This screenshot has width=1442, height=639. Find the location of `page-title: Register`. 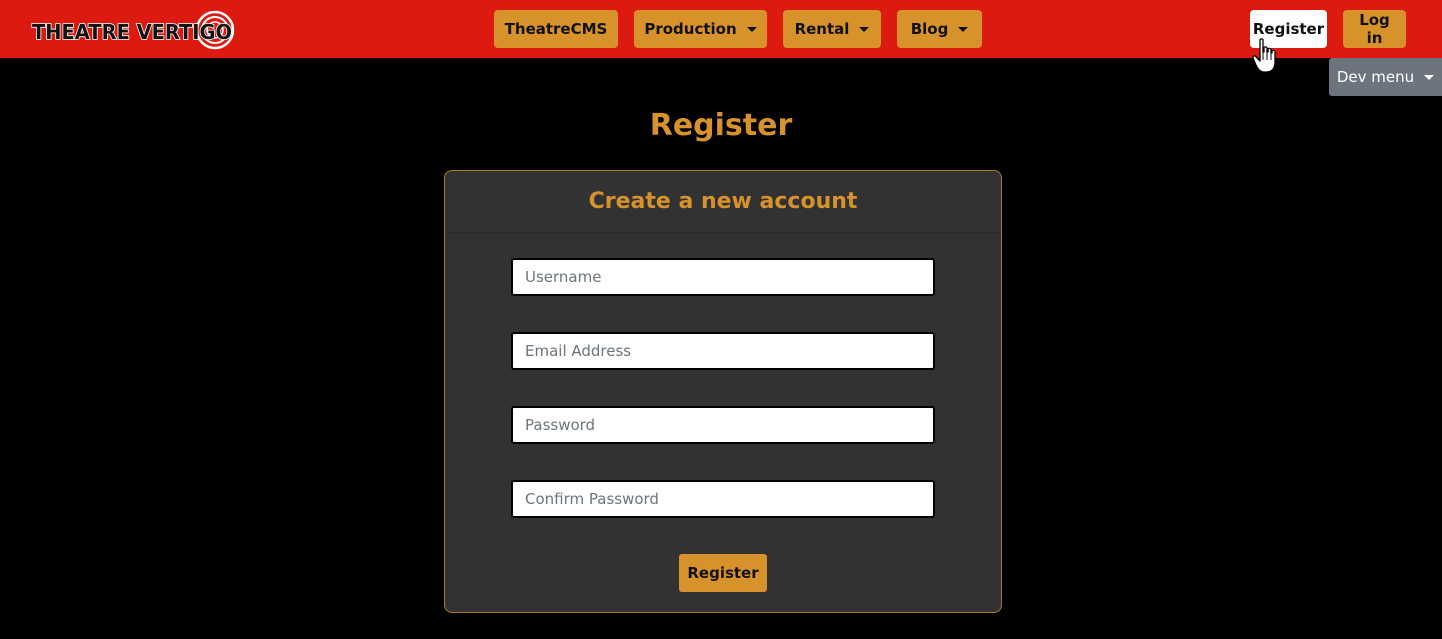

page-title: Register is located at coordinates (721, 125).